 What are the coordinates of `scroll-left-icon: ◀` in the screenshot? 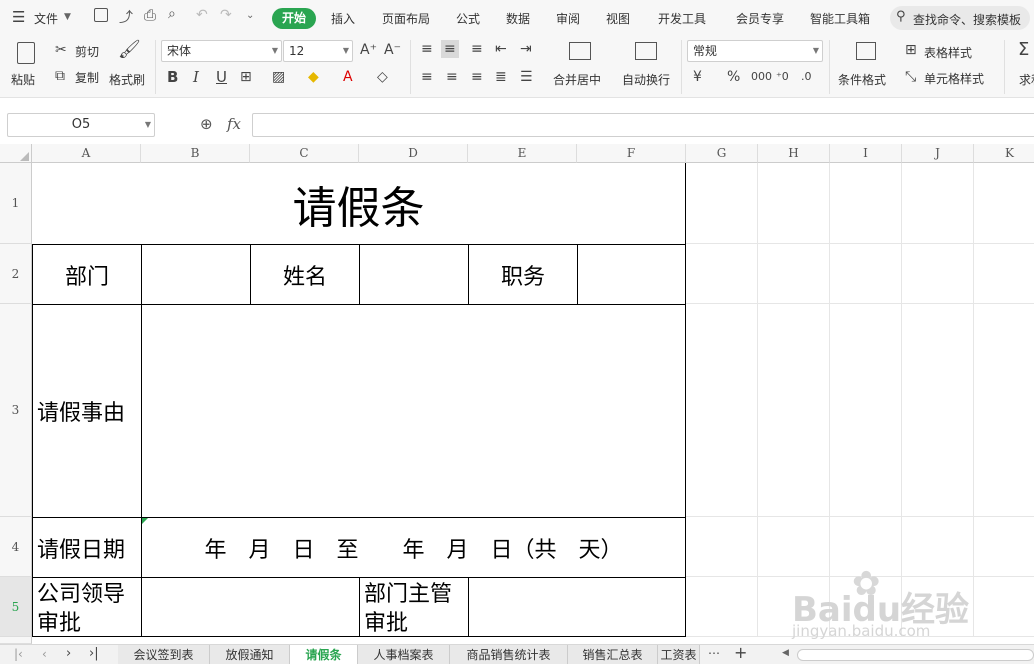 It's located at (785, 653).